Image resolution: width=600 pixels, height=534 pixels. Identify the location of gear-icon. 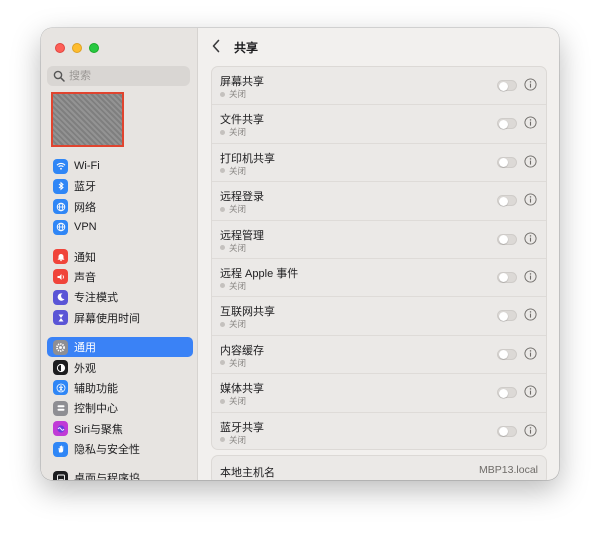
(60, 347).